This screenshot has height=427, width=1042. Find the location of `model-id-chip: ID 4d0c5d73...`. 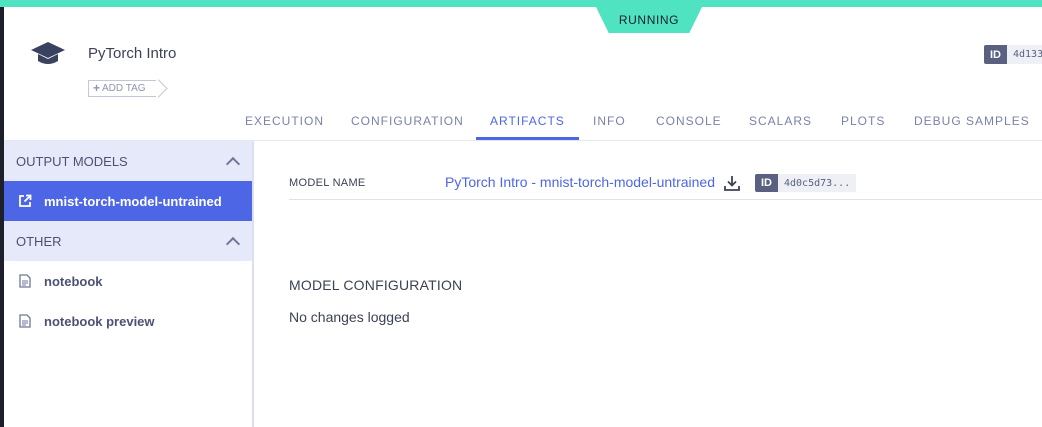

model-id-chip: ID 4d0c5d73... is located at coordinates (806, 183).